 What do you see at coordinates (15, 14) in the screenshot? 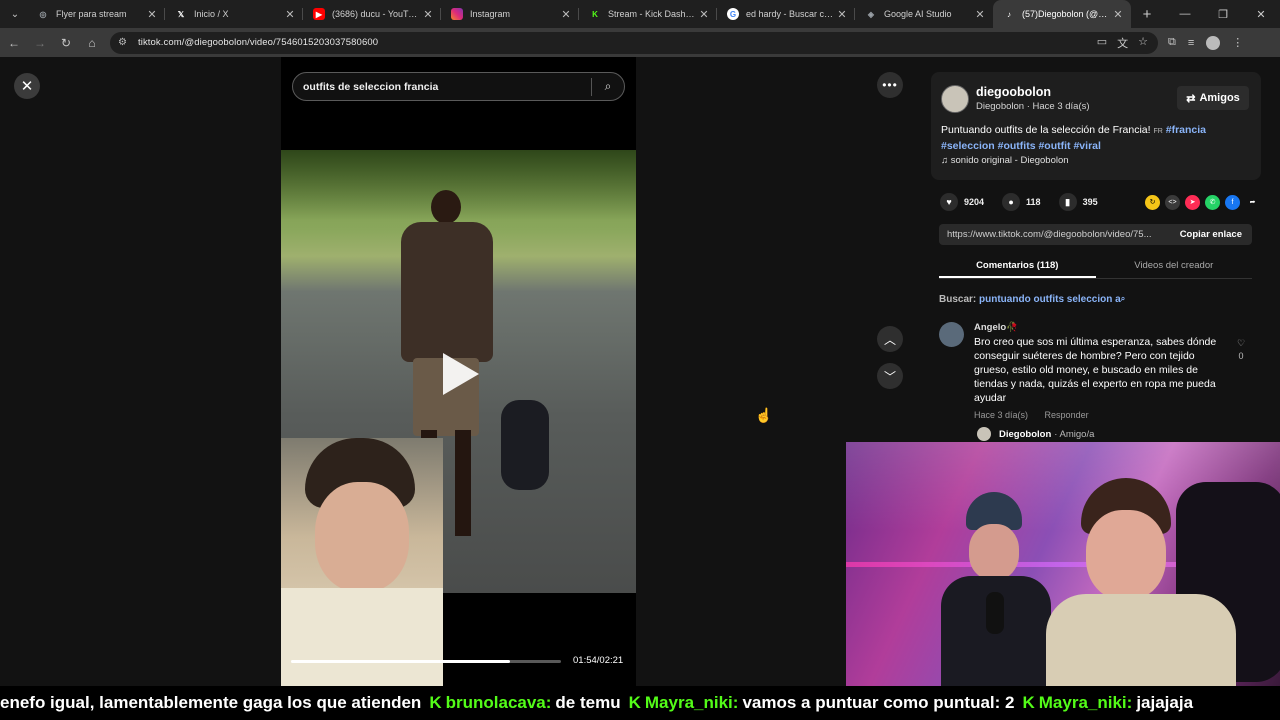
I see `tab-search-button: ⌄` at bounding box center [15, 14].